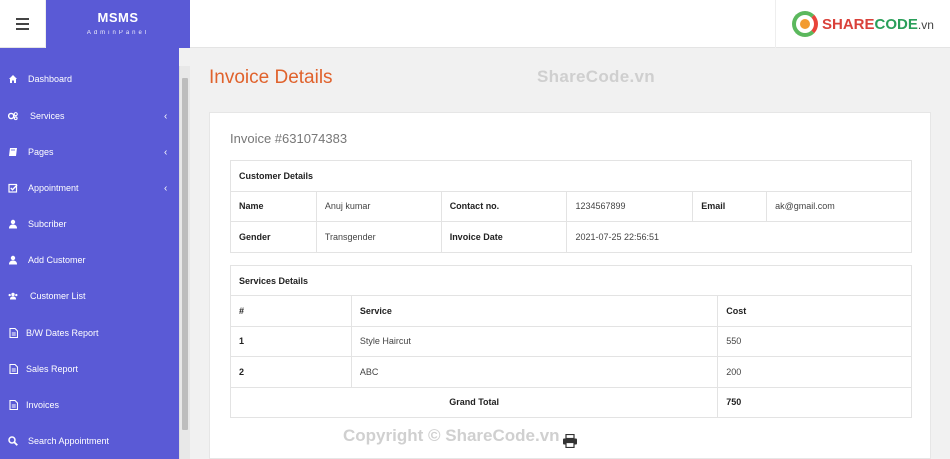 This screenshot has width=950, height=459. What do you see at coordinates (474, 402) in the screenshot?
I see `grand-total-label: Grand Total` at bounding box center [474, 402].